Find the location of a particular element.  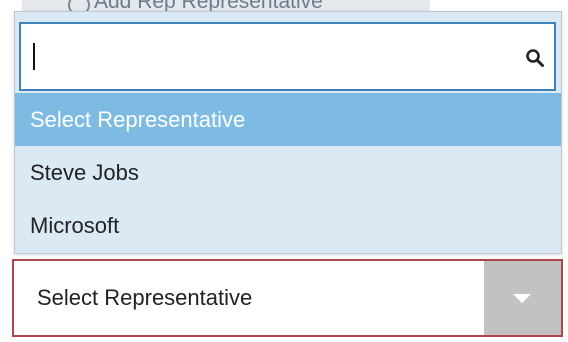

option-select-representative: Select Representative is located at coordinates (288, 119).